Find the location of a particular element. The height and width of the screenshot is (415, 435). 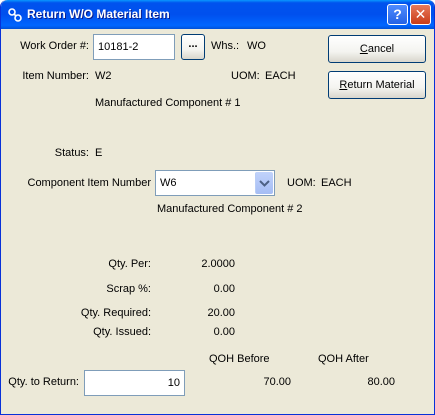

whs-label: Whs.: is located at coordinates (225, 46).